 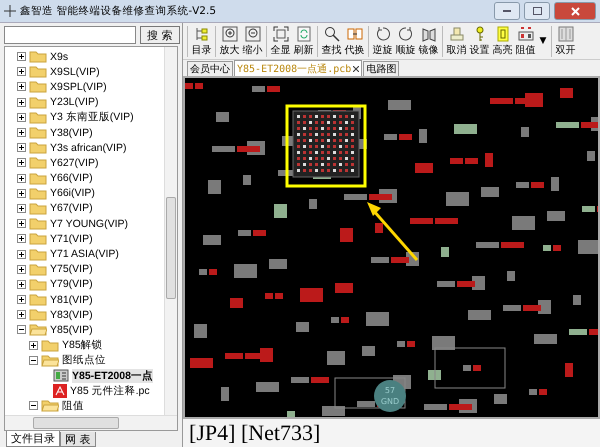 What do you see at coordinates (566, 34) in the screenshot?
I see `split-view-icon` at bounding box center [566, 34].